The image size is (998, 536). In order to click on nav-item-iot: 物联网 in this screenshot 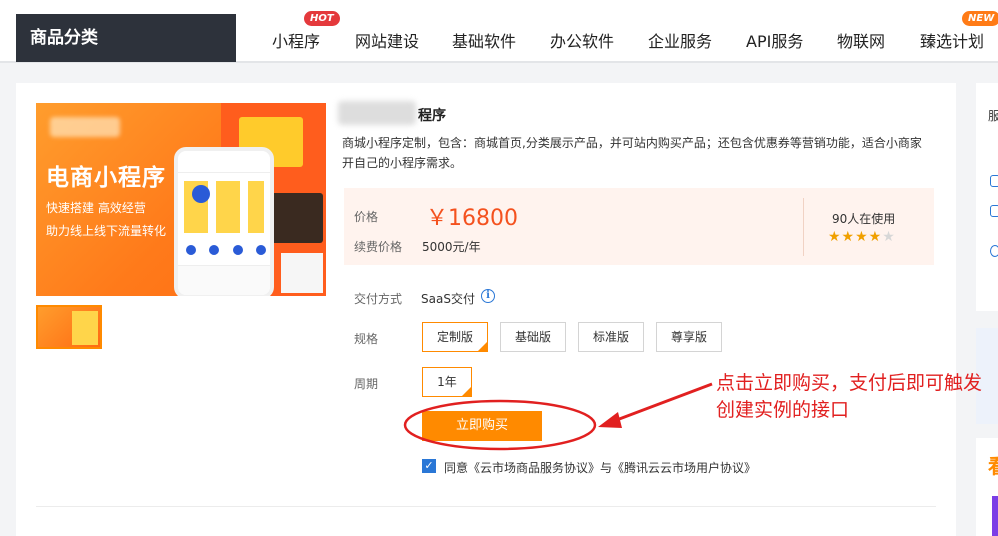, I will do `click(861, 40)`.